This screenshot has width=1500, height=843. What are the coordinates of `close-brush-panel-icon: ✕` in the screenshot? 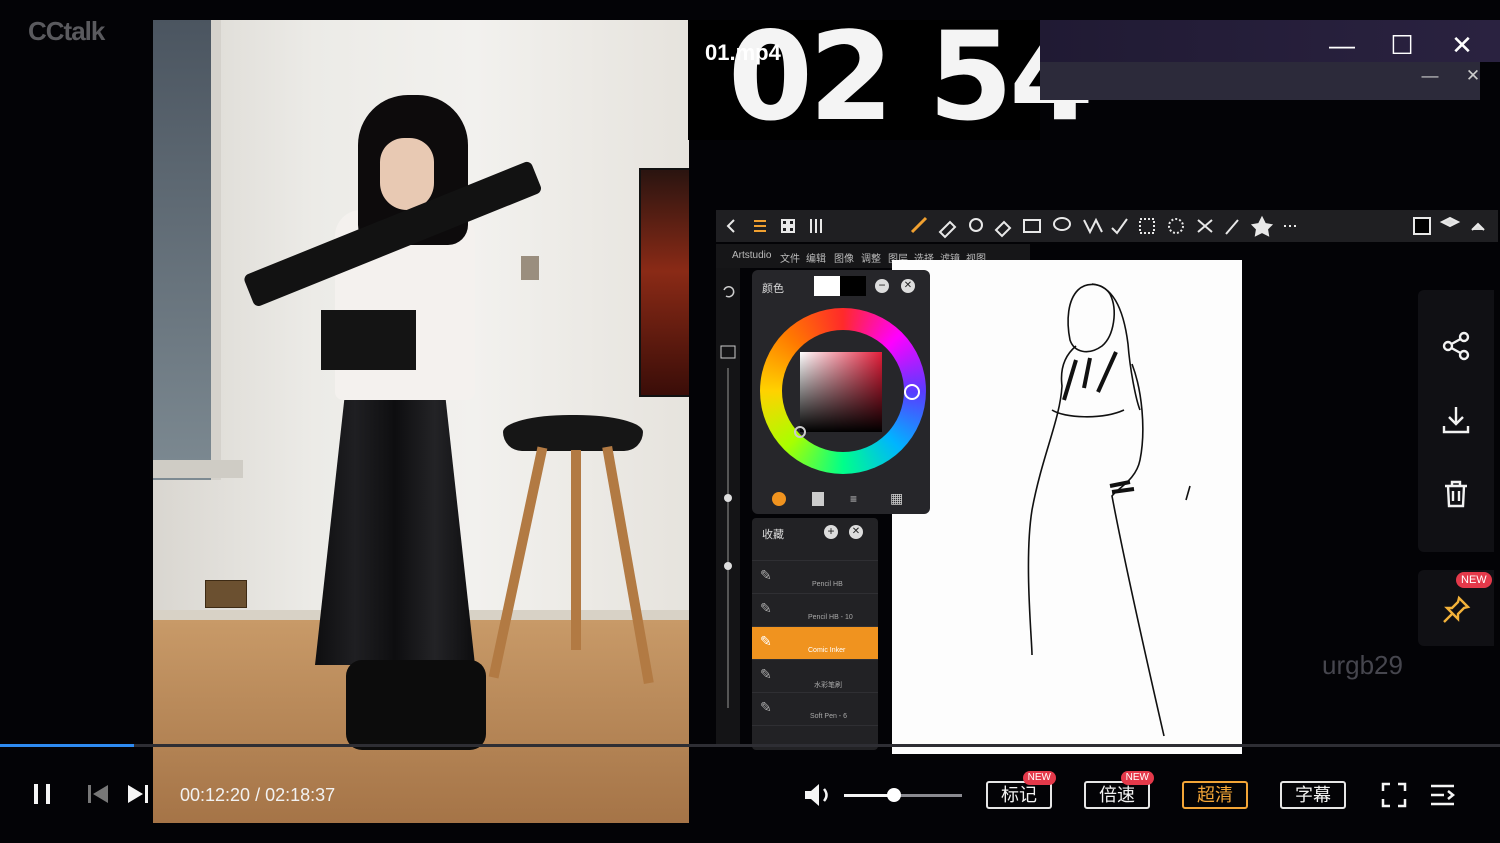 It's located at (856, 532).